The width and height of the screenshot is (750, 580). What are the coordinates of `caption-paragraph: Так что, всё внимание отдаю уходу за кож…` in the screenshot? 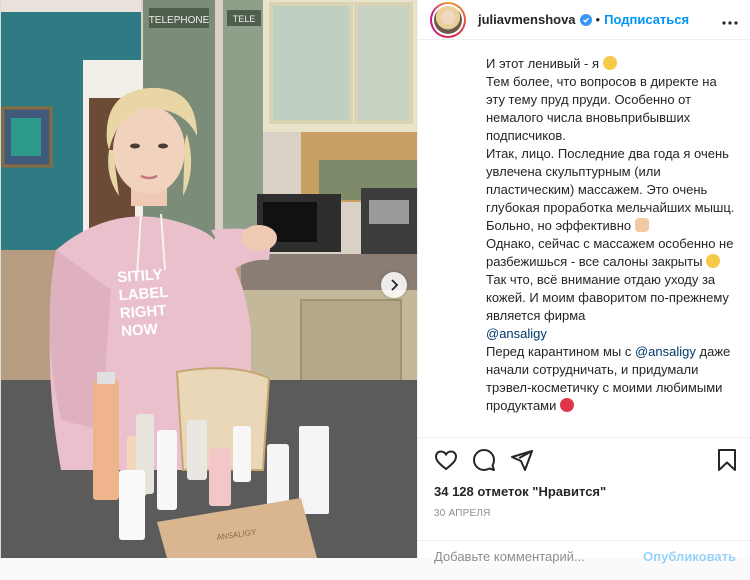 It's located at (607, 297).